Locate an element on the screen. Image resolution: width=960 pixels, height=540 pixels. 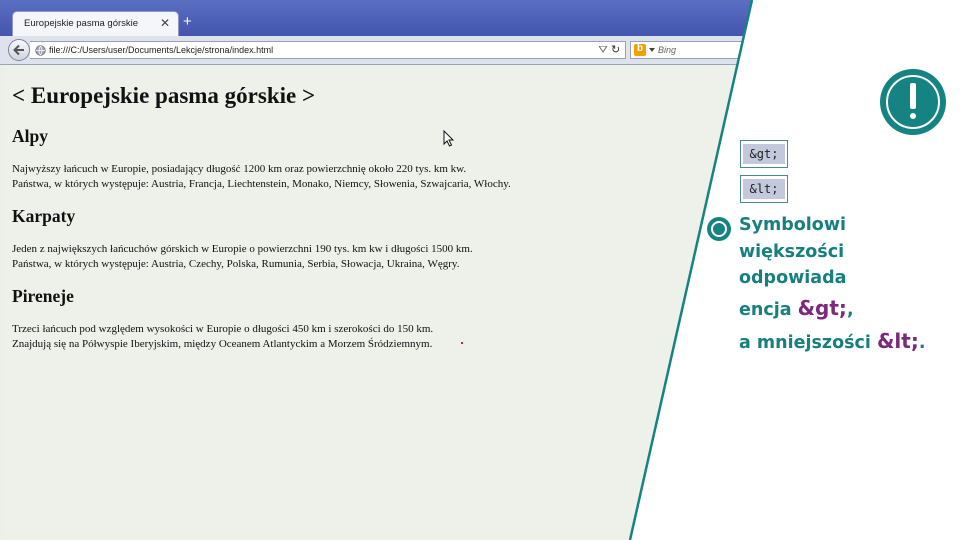
note-line-5: a mniejszości &lt;. is located at coordinates (832, 341).